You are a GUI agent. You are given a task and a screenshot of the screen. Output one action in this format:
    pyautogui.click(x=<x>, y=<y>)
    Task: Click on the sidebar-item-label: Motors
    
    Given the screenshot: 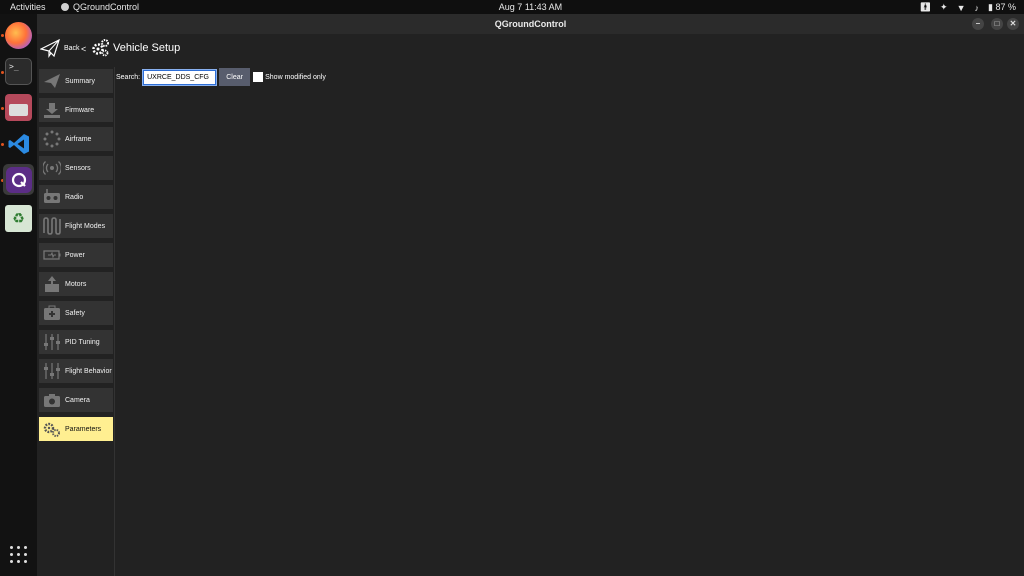 What is the action you would take?
    pyautogui.click(x=76, y=284)
    